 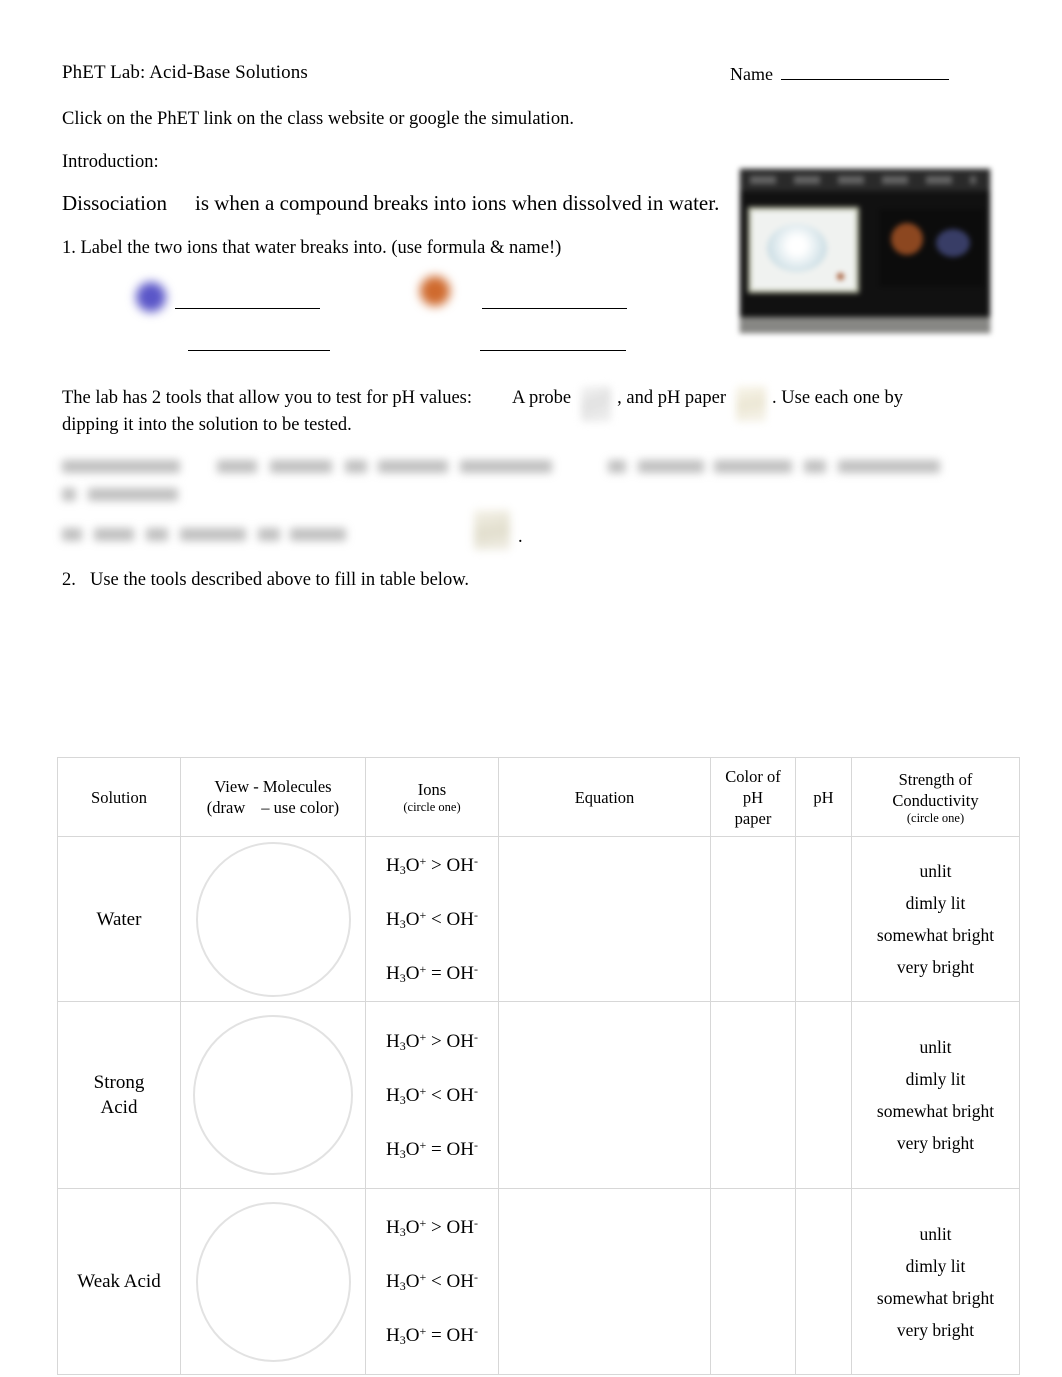 I want to click on name-blank-line, so click(x=864, y=79).